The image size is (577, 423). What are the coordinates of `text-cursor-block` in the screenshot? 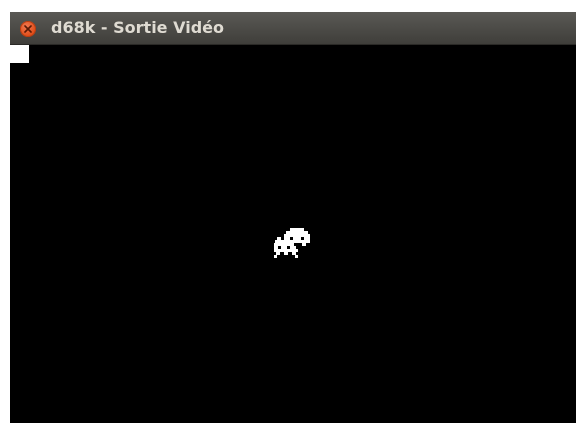 It's located at (19, 54).